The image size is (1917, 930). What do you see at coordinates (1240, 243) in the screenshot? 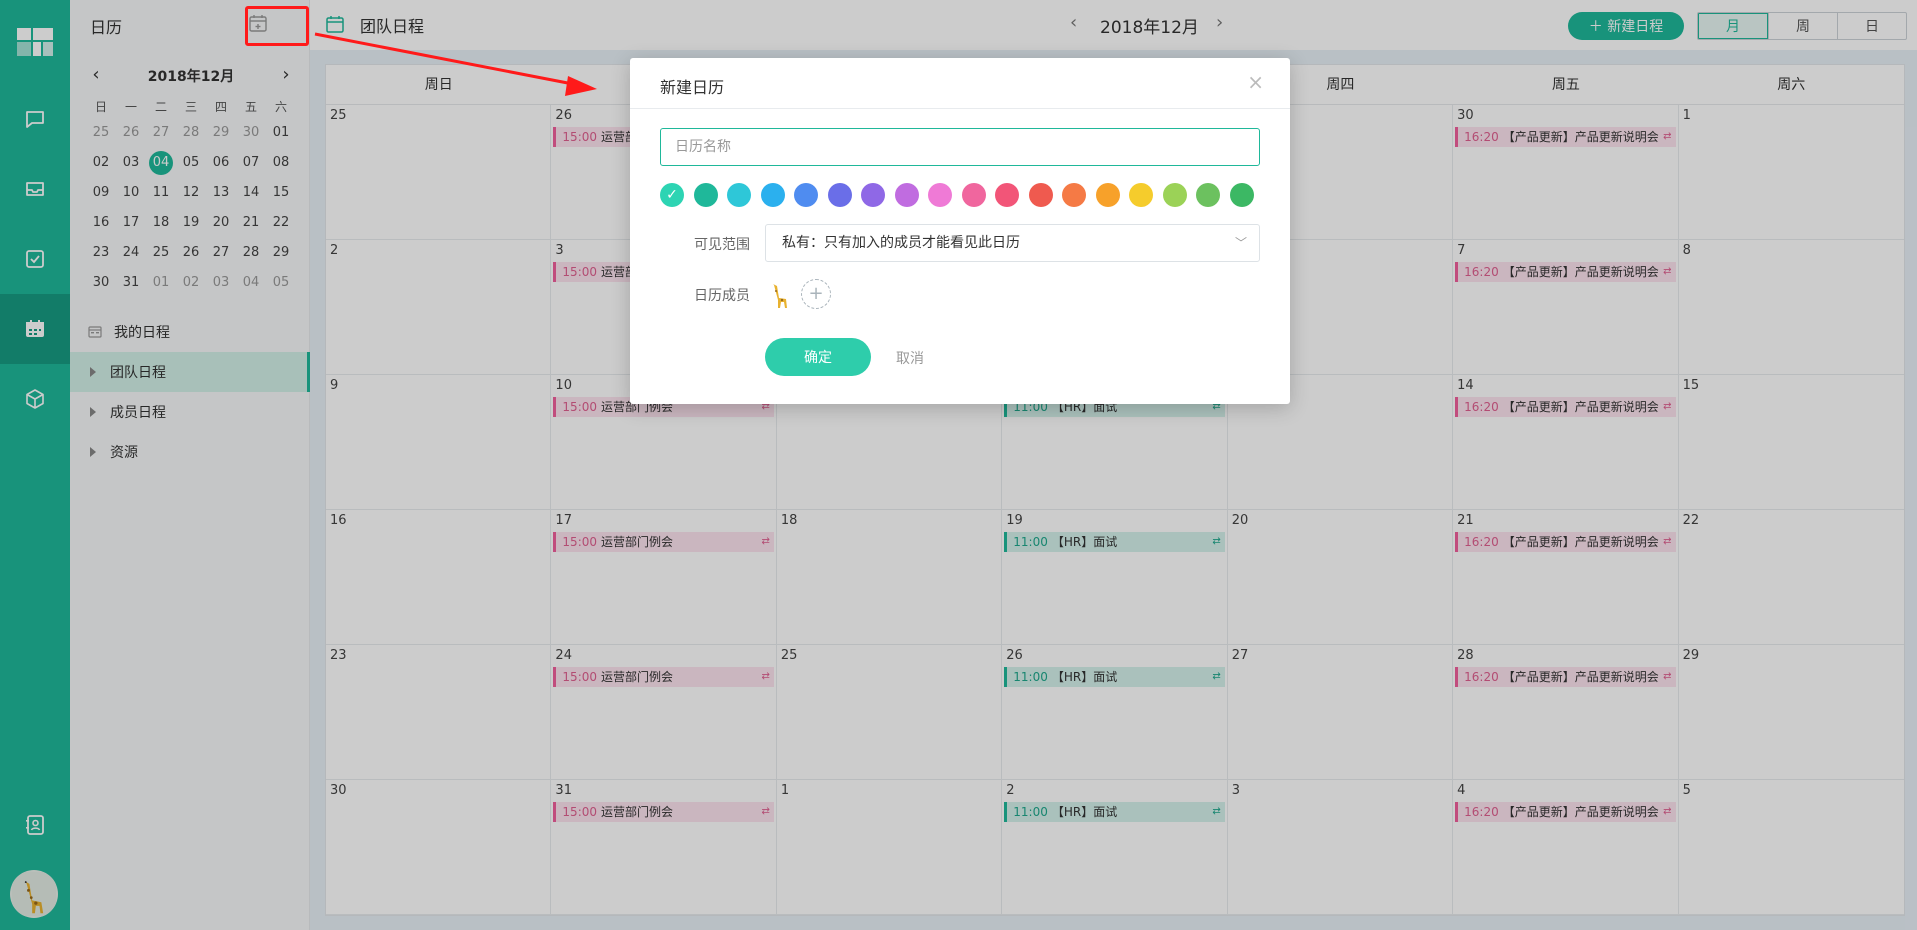
I see `chevron-down-icon: ﹀` at bounding box center [1240, 243].